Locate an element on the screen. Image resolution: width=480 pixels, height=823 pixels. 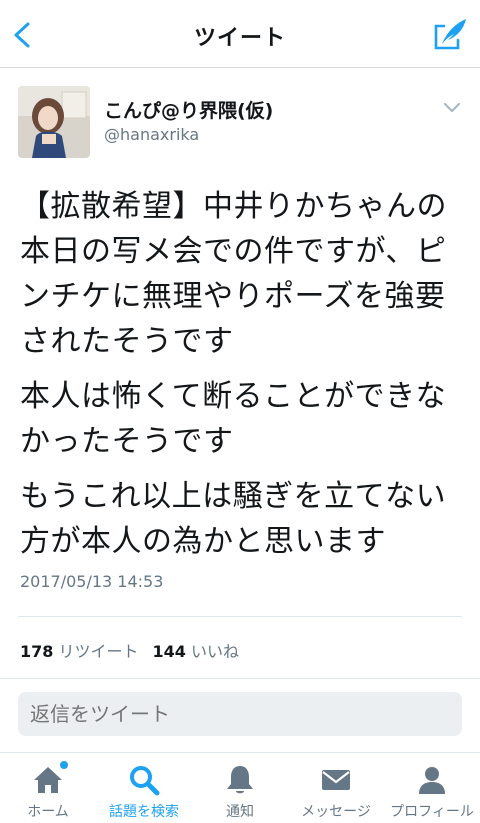
tab-label: 話題を検索 is located at coordinates (144, 812).